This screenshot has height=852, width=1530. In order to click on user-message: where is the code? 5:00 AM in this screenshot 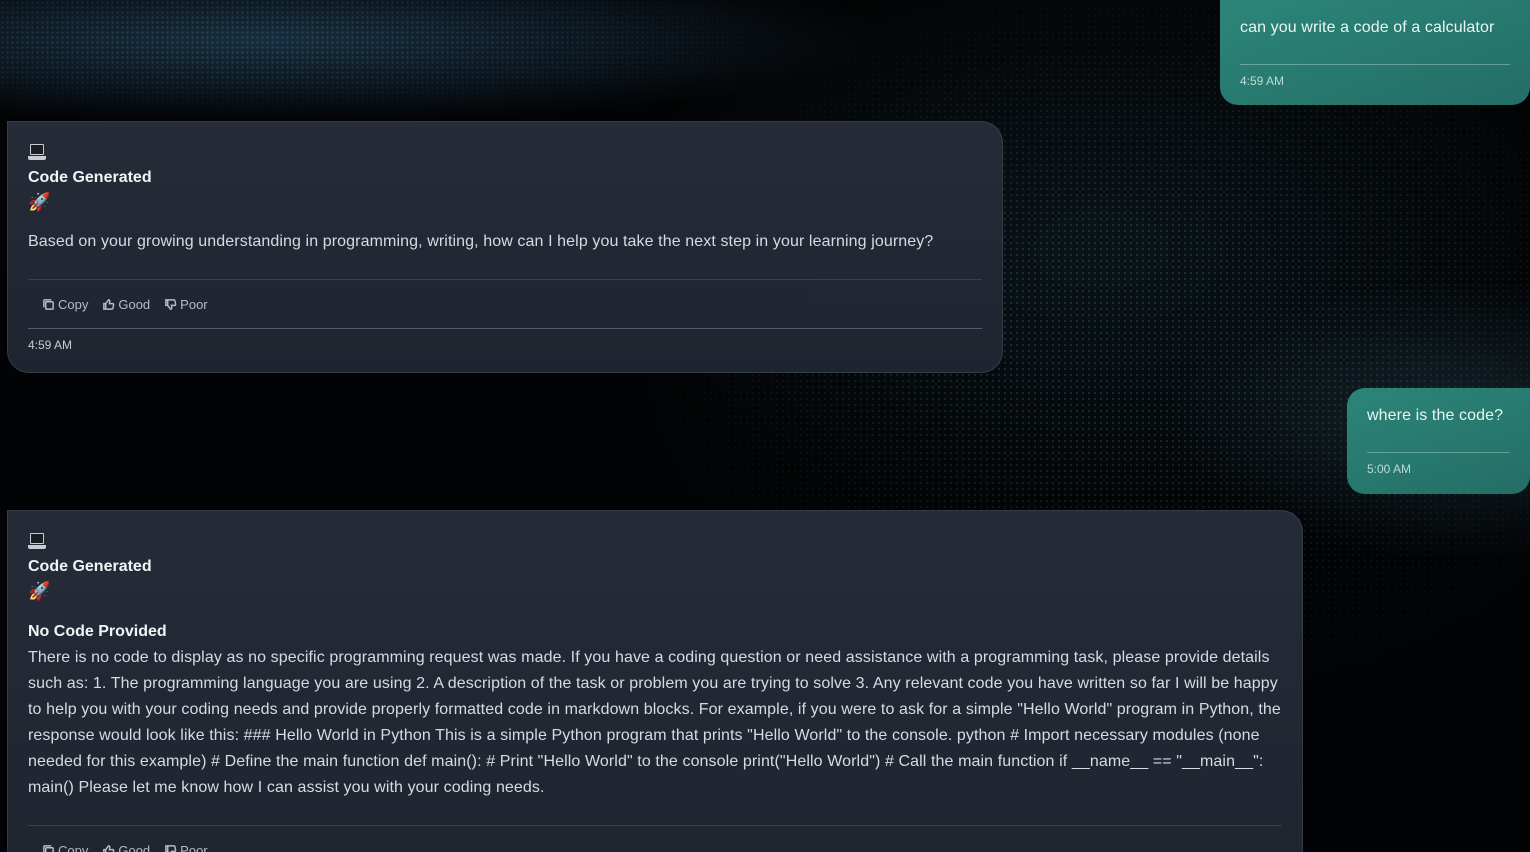, I will do `click(1438, 441)`.